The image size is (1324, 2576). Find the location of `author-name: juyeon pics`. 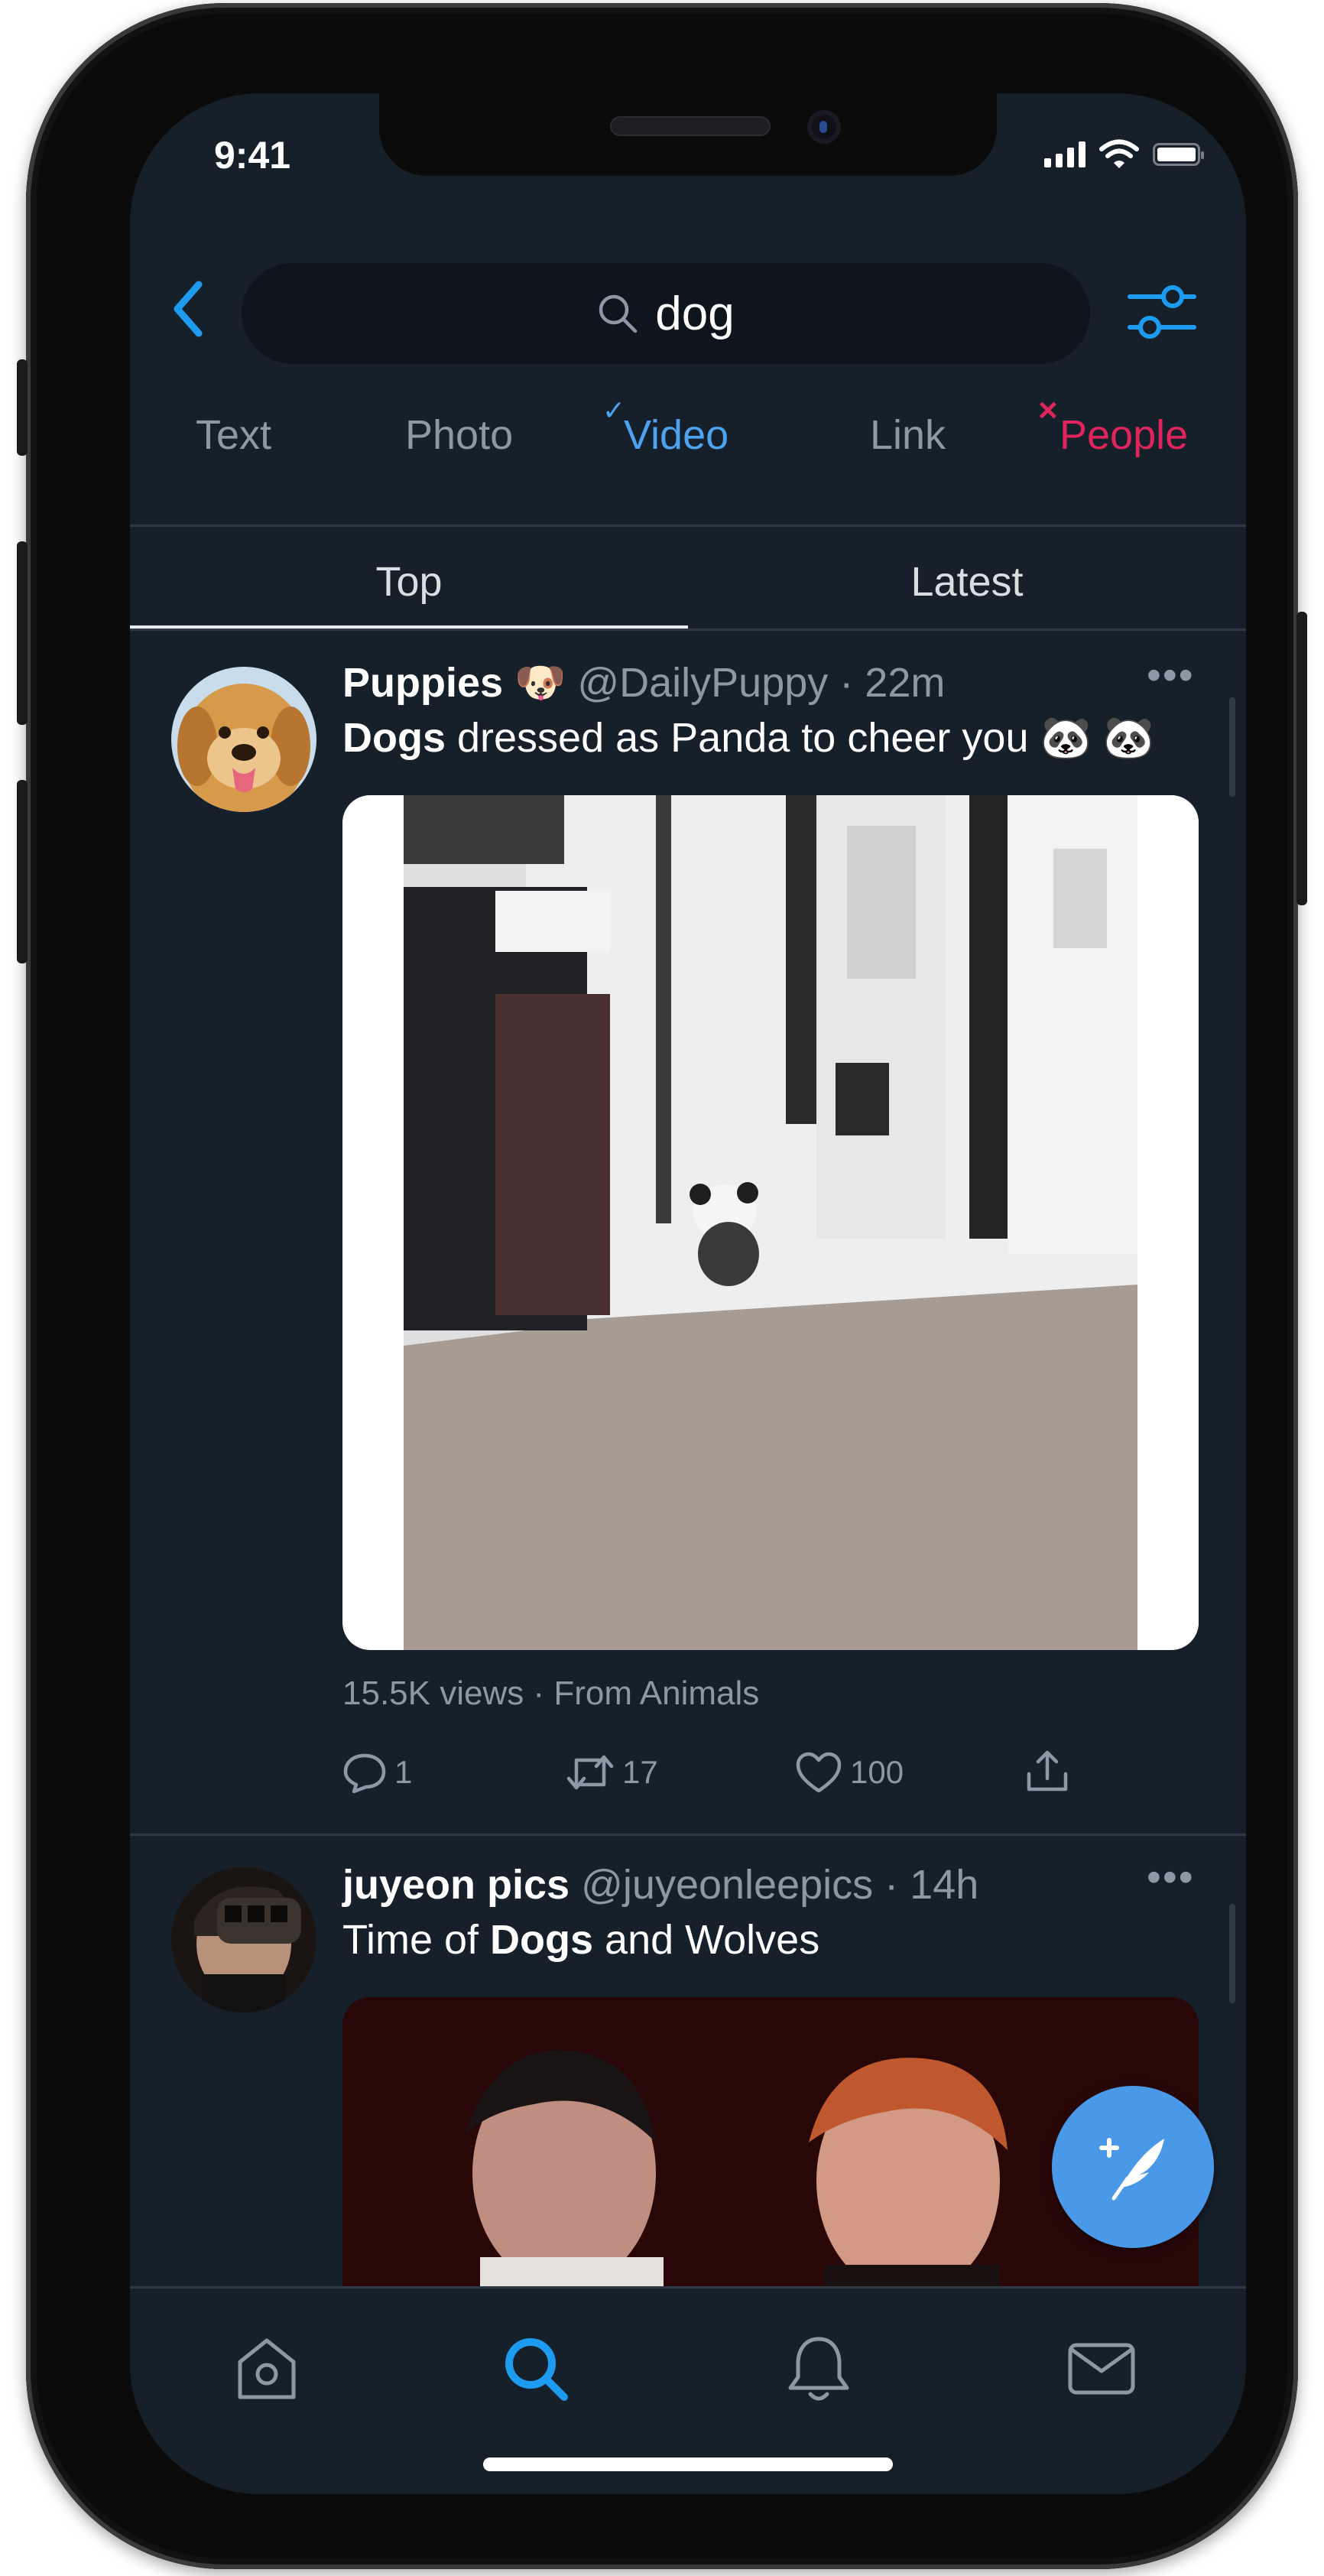

author-name: juyeon pics is located at coordinates (456, 1885).